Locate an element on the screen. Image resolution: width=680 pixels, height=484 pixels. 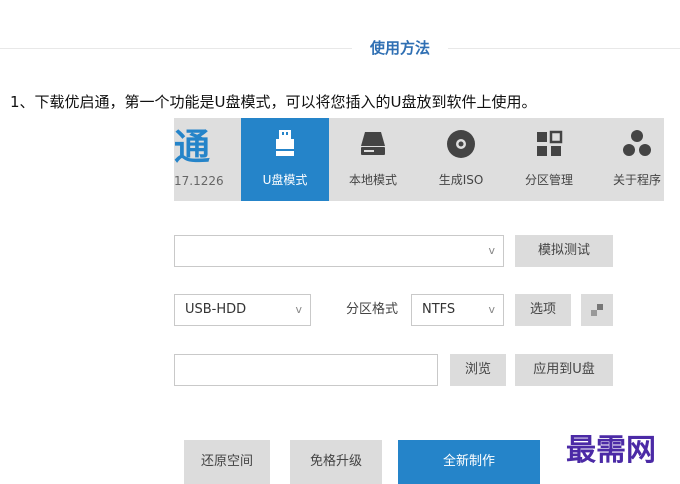
app-version: 17.1226 is located at coordinates (199, 181).